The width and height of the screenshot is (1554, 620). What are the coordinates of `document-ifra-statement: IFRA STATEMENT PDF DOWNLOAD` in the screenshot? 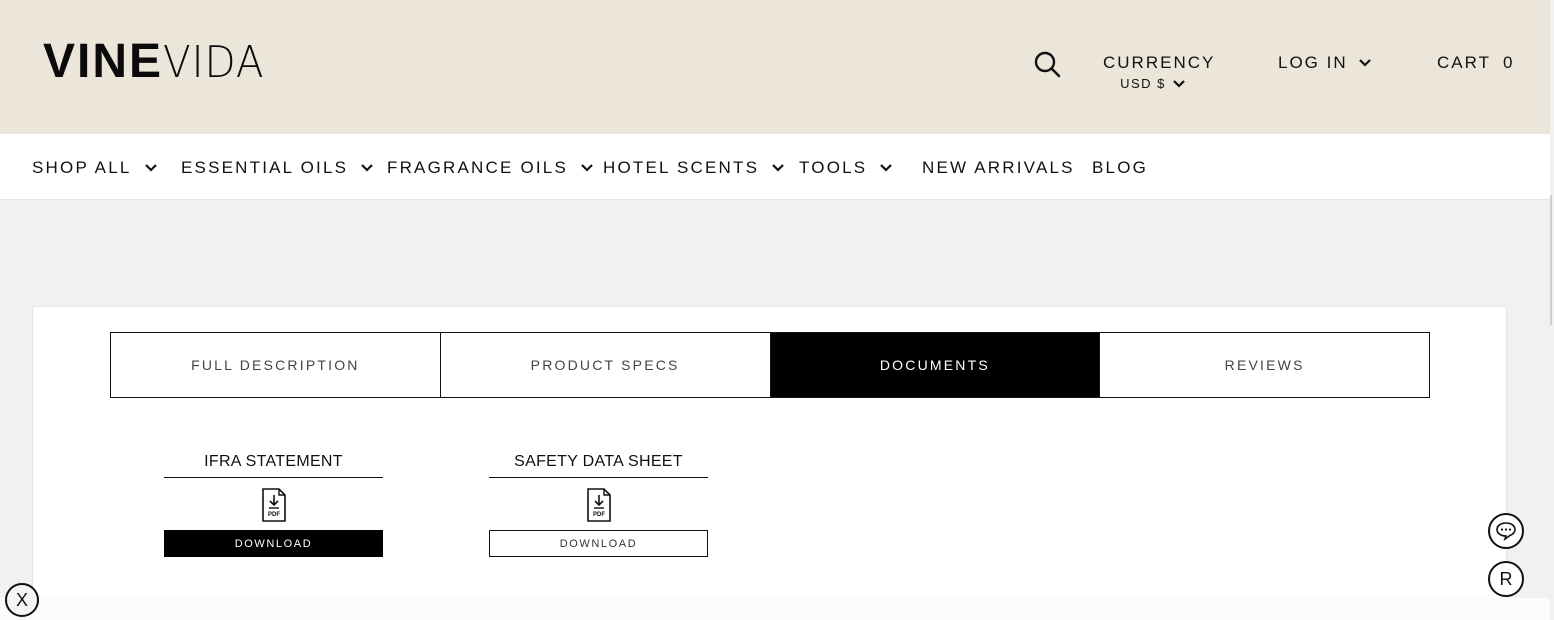 It's located at (273, 505).